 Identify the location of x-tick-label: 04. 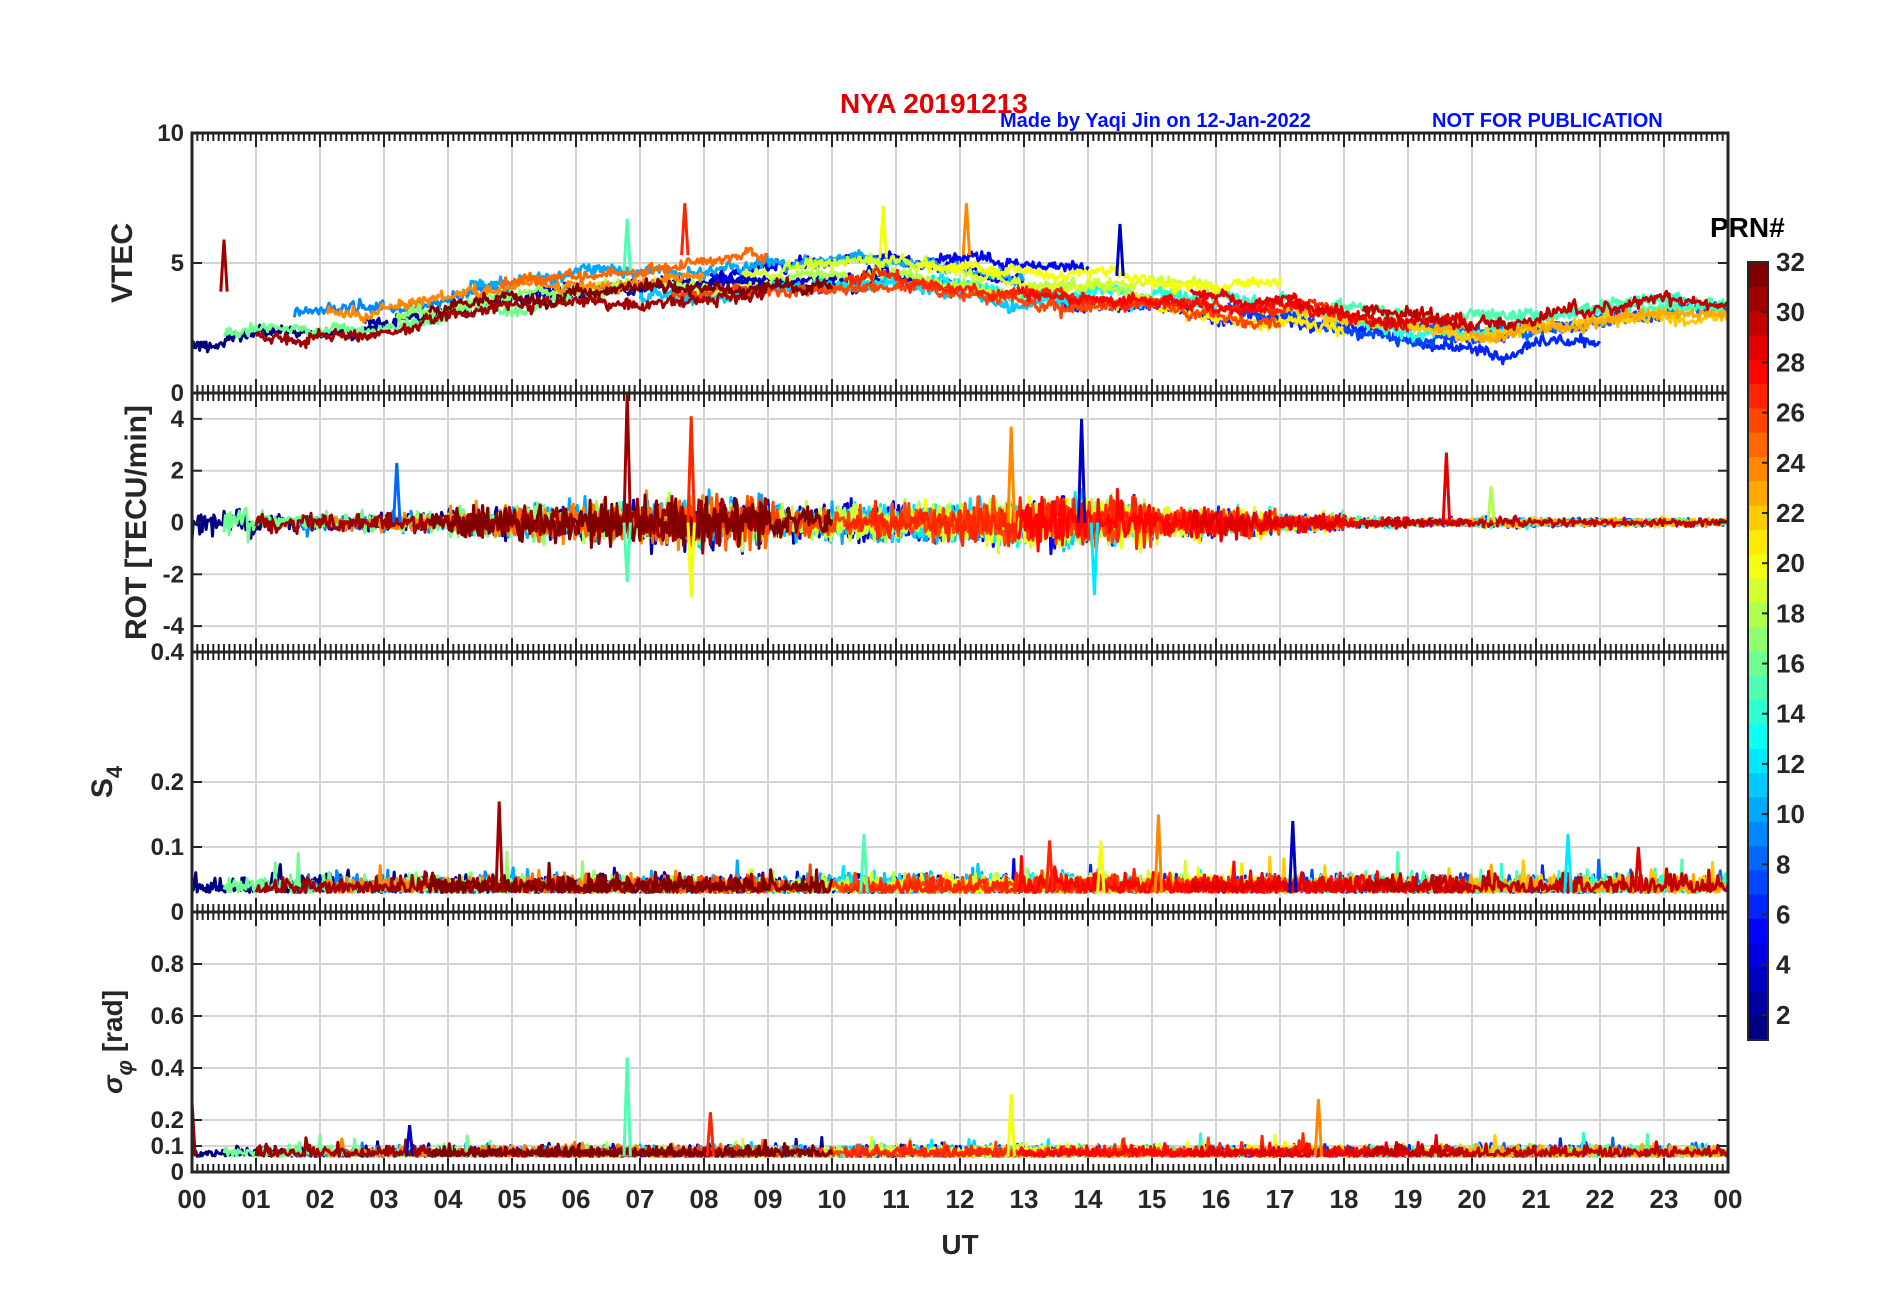
(448, 1199).